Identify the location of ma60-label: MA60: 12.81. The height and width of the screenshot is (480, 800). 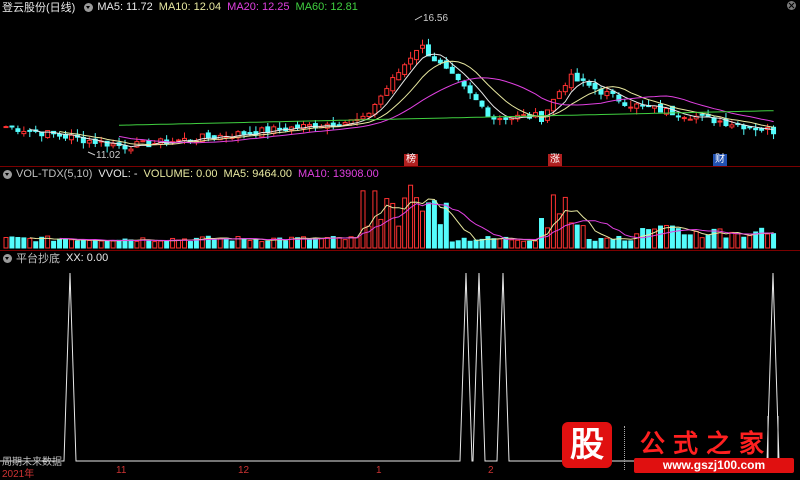
(326, 7).